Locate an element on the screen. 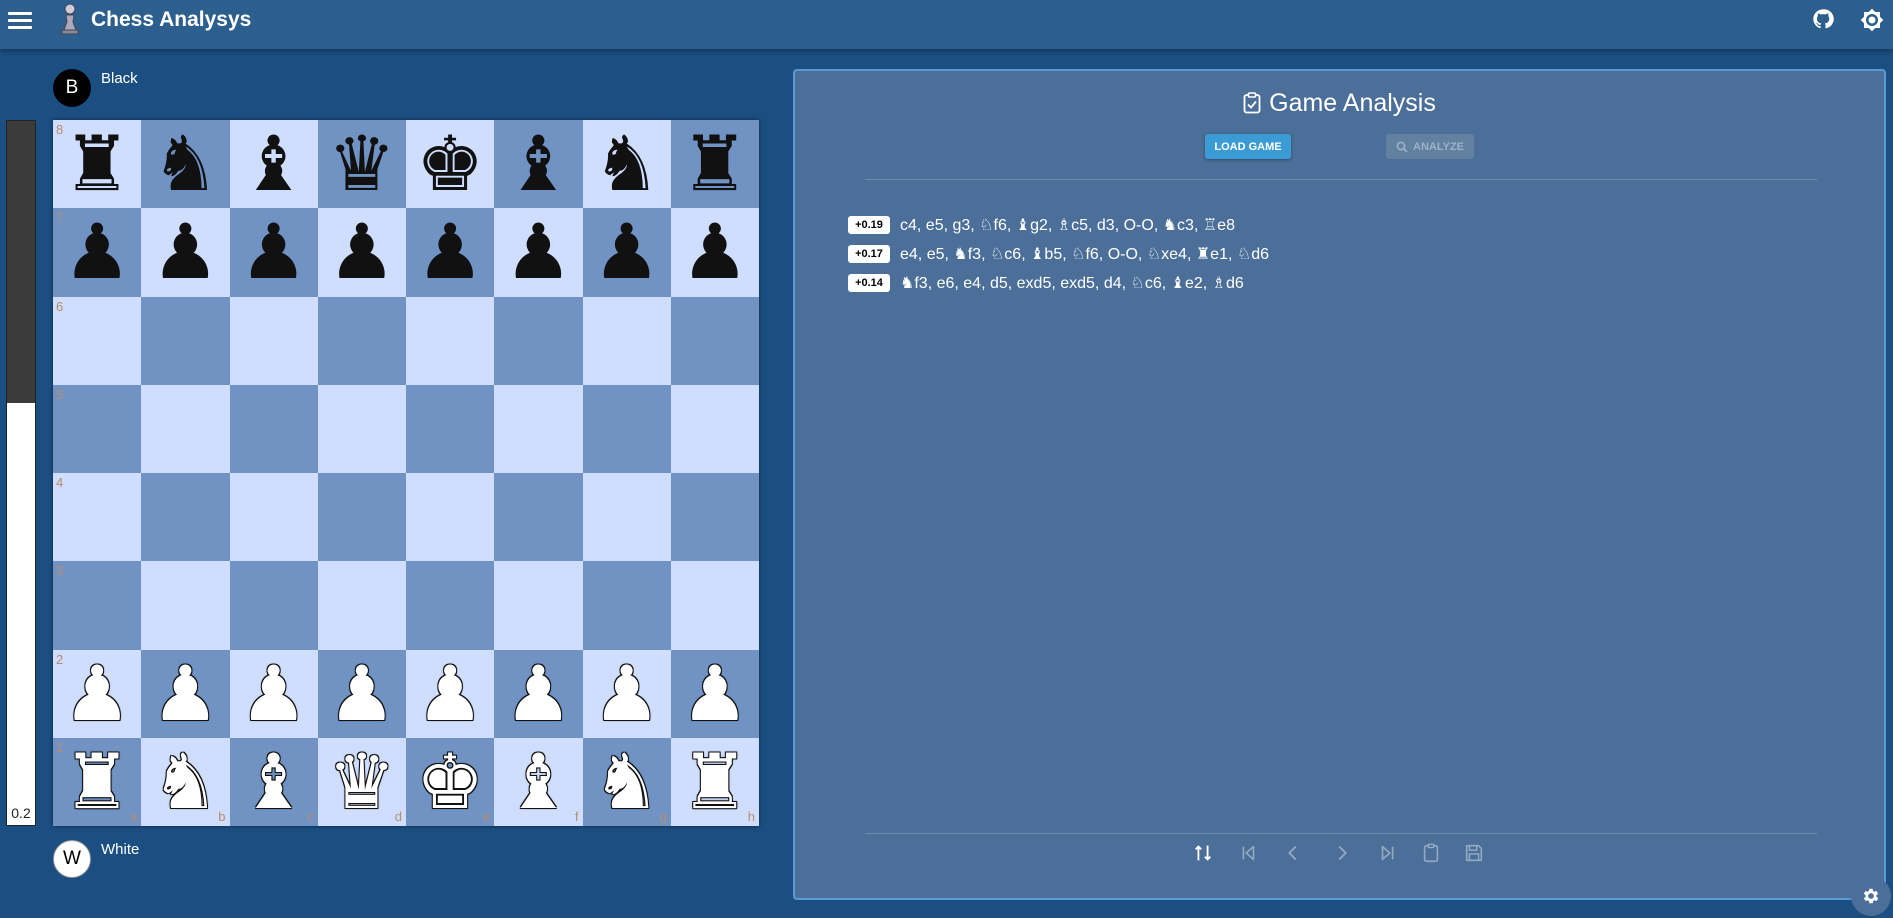 The width and height of the screenshot is (1893, 918). square-f8: ♝ is located at coordinates (538, 164).